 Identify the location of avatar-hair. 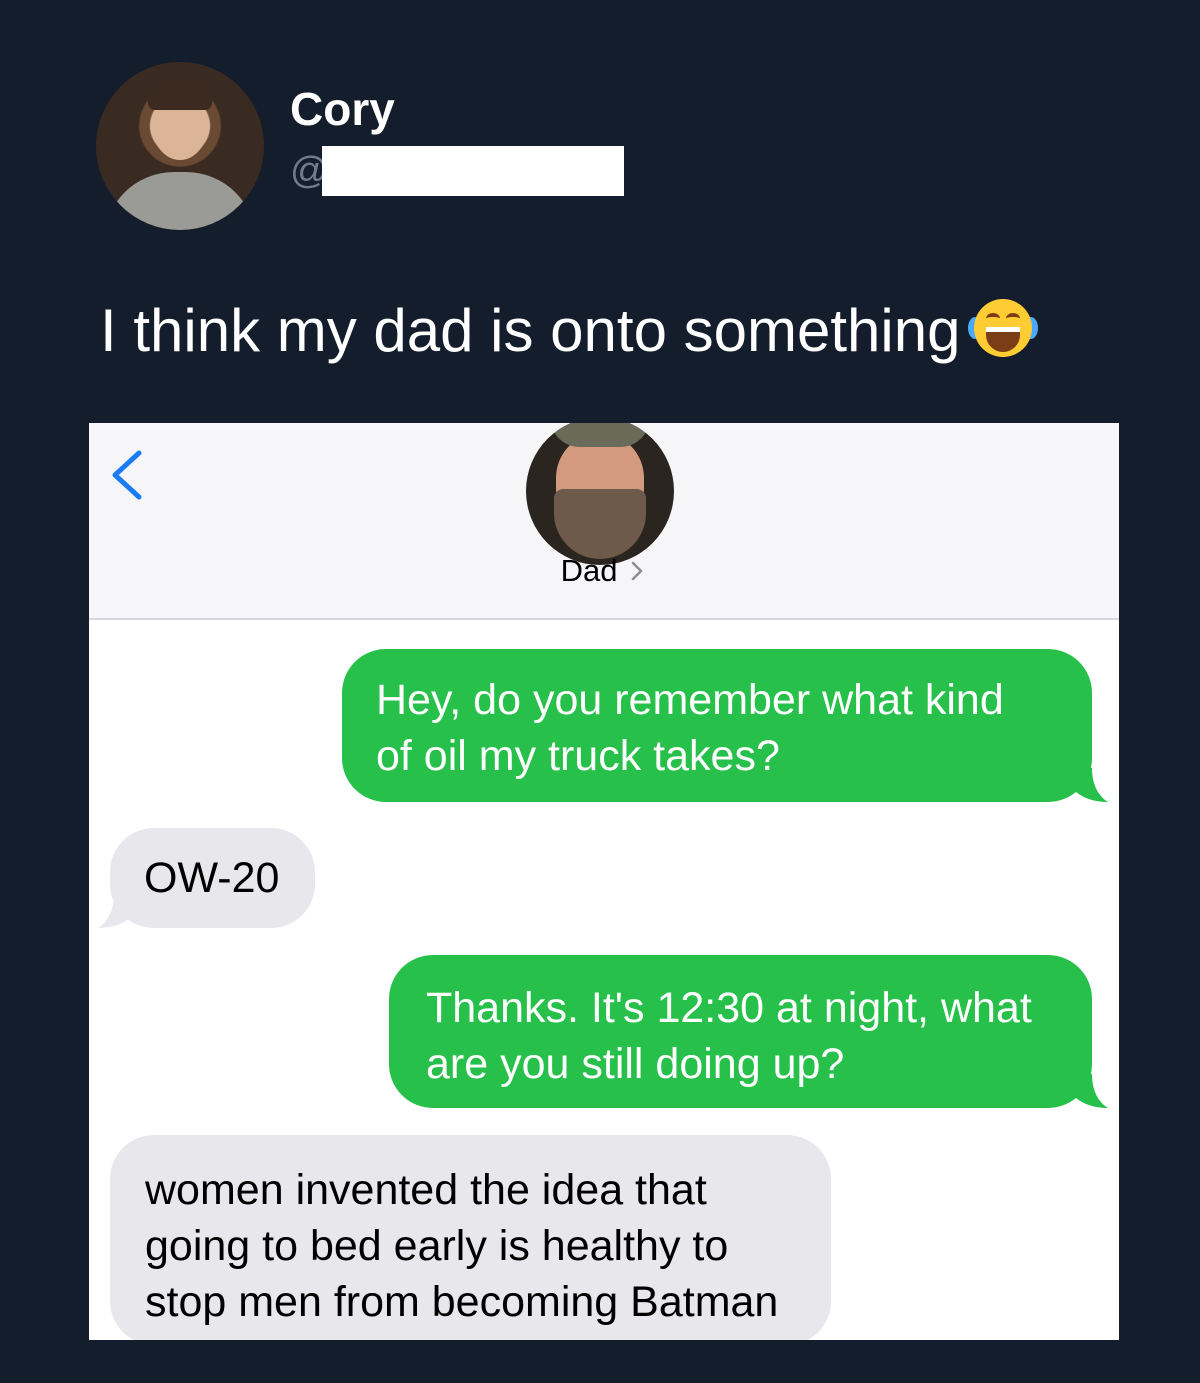
(180, 95).